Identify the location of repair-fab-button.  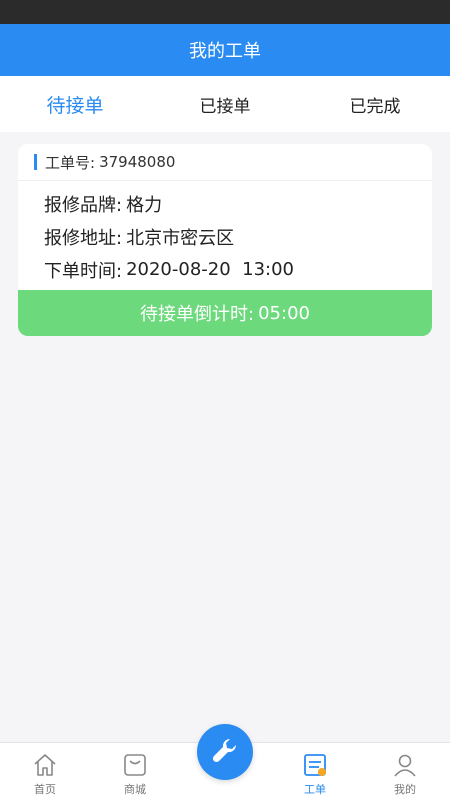
(225, 752).